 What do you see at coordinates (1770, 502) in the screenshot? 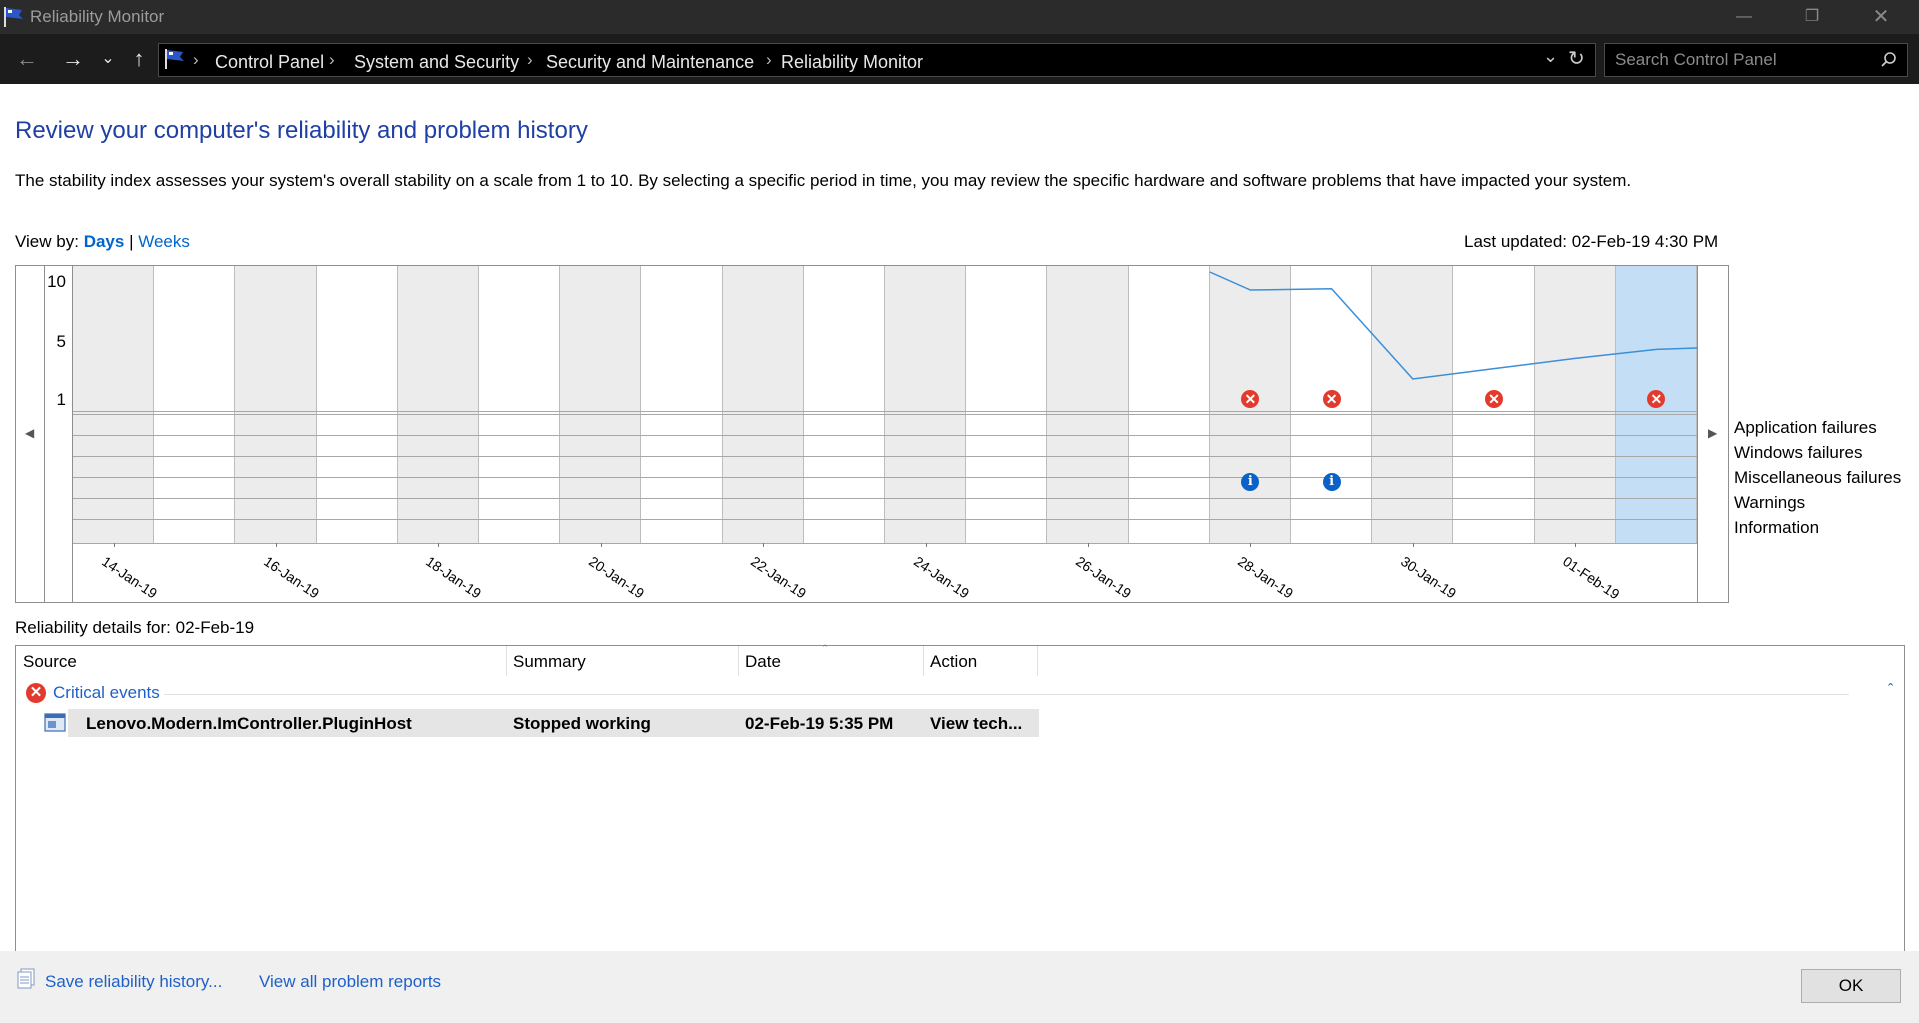
I see `legend-warnings: Warnings` at bounding box center [1770, 502].